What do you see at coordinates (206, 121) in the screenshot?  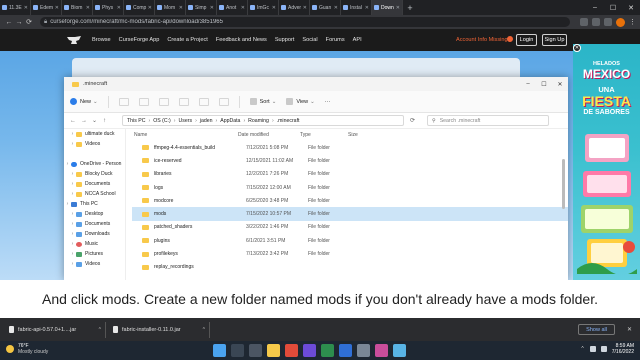 I see `breadcrumb-item: jaden` at bounding box center [206, 121].